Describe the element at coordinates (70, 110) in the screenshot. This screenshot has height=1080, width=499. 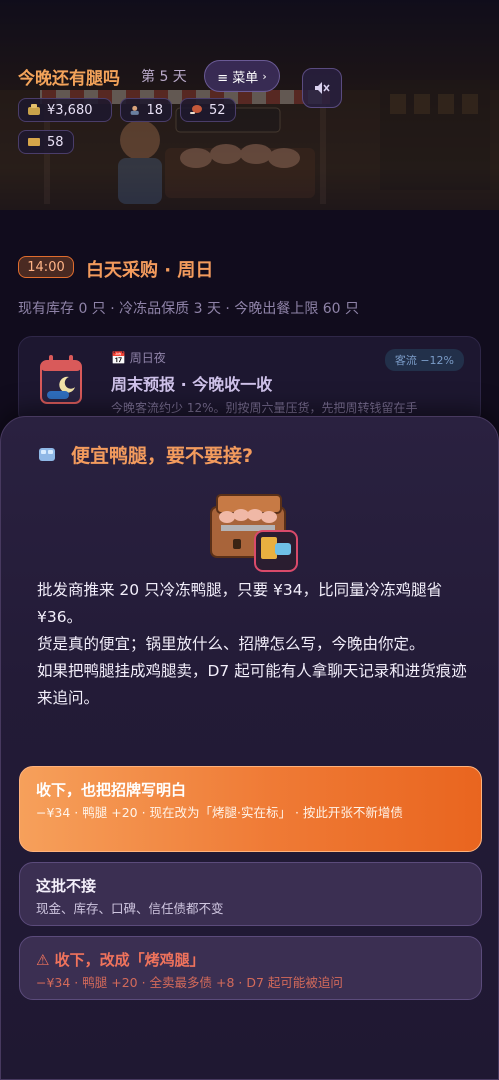
I see `cash-value: ¥3,680` at that location.